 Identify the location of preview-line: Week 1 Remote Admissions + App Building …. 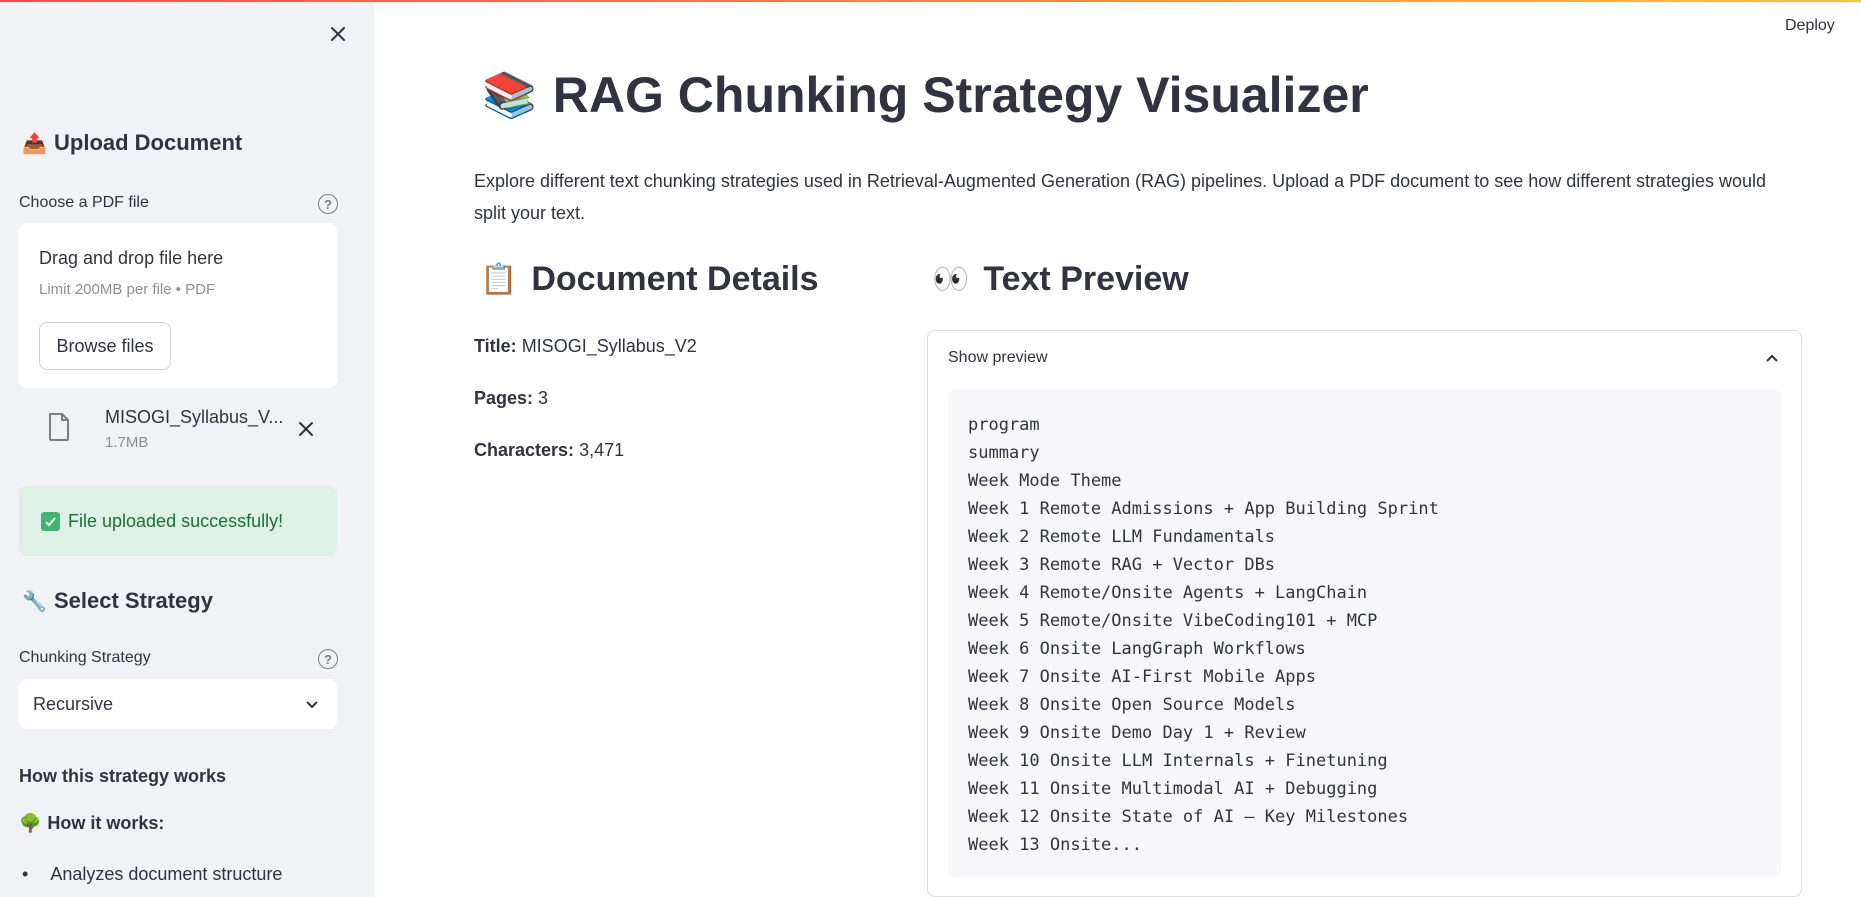
(1203, 509).